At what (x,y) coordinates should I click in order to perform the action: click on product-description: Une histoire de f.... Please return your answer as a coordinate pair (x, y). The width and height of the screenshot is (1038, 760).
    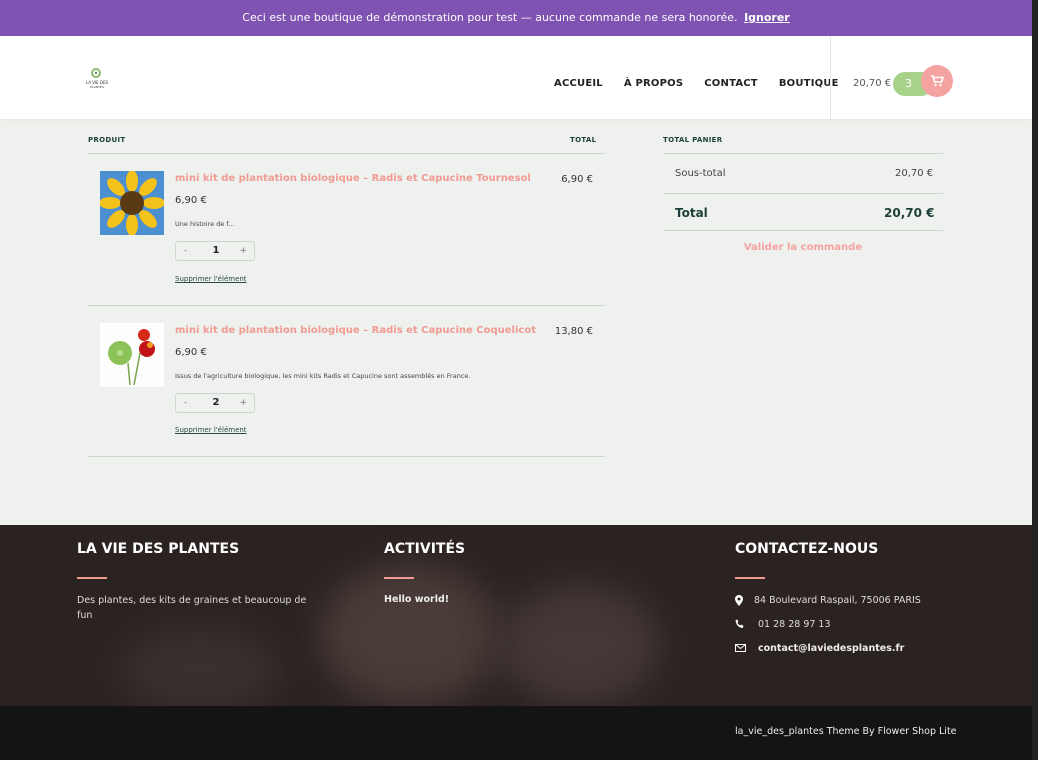
    Looking at the image, I should click on (205, 224).